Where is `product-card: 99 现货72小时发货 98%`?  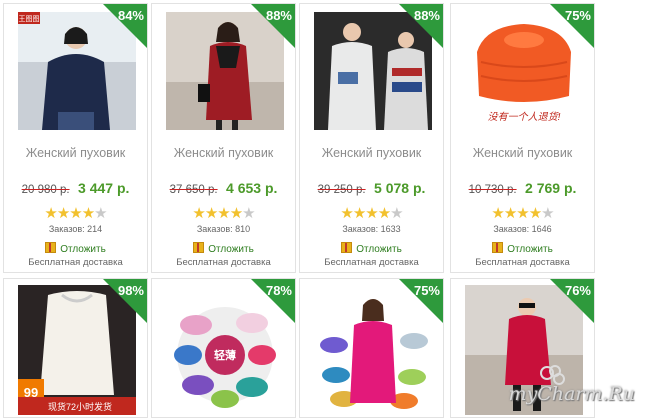
product-card: 99 现货72小时发货 98% is located at coordinates (75, 348).